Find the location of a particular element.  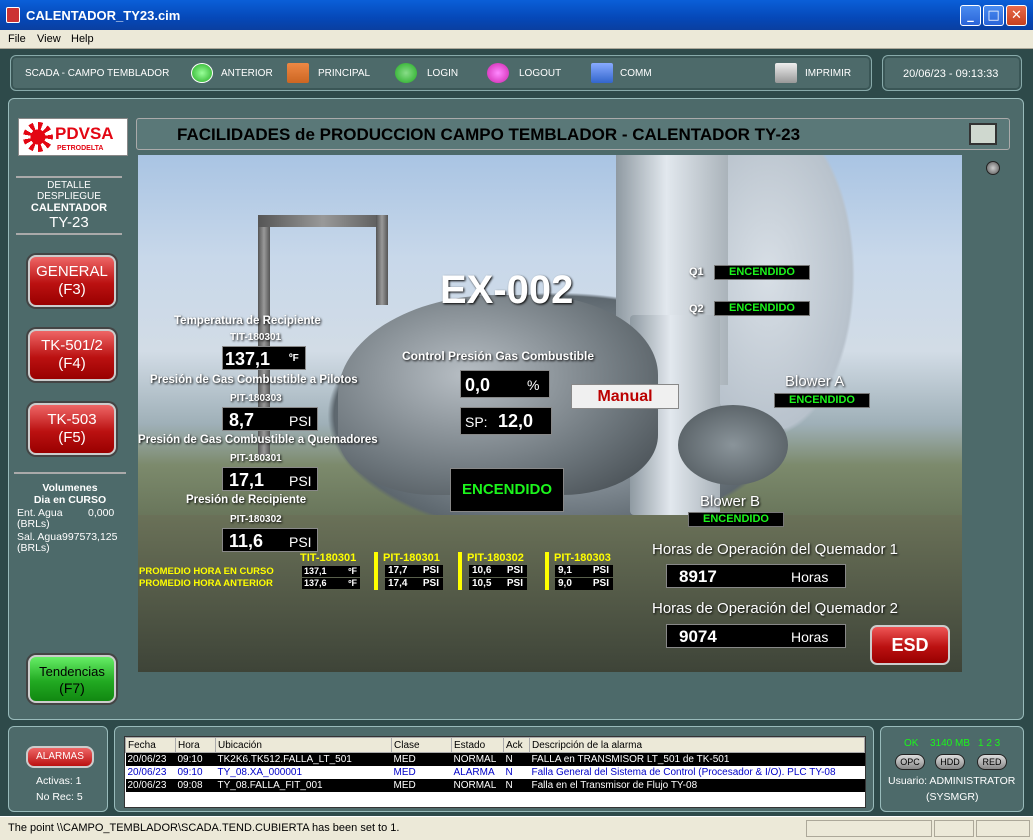

q2-label: Q2 is located at coordinates (696, 309).